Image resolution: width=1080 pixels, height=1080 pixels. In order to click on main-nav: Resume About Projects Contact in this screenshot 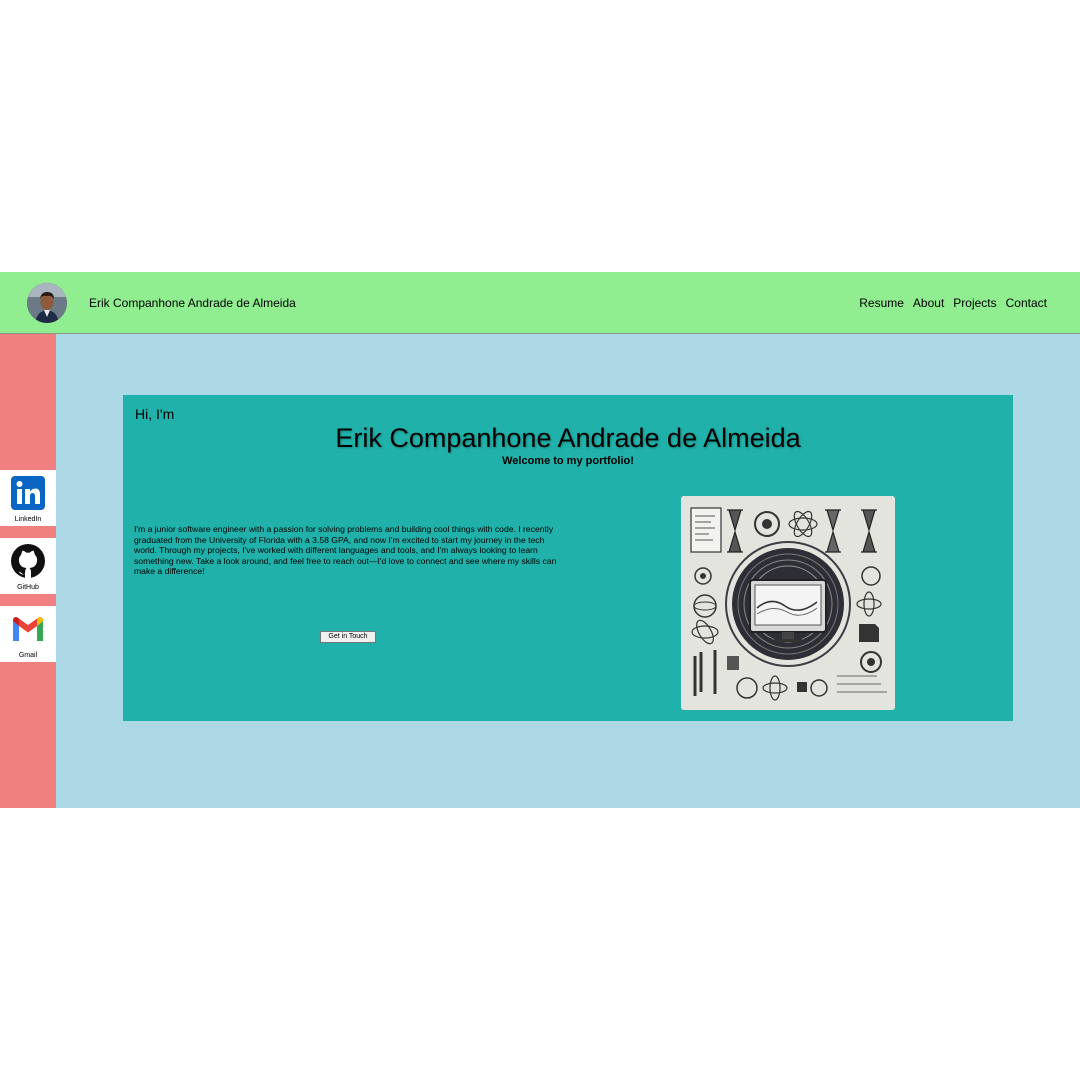, I will do `click(953, 303)`.